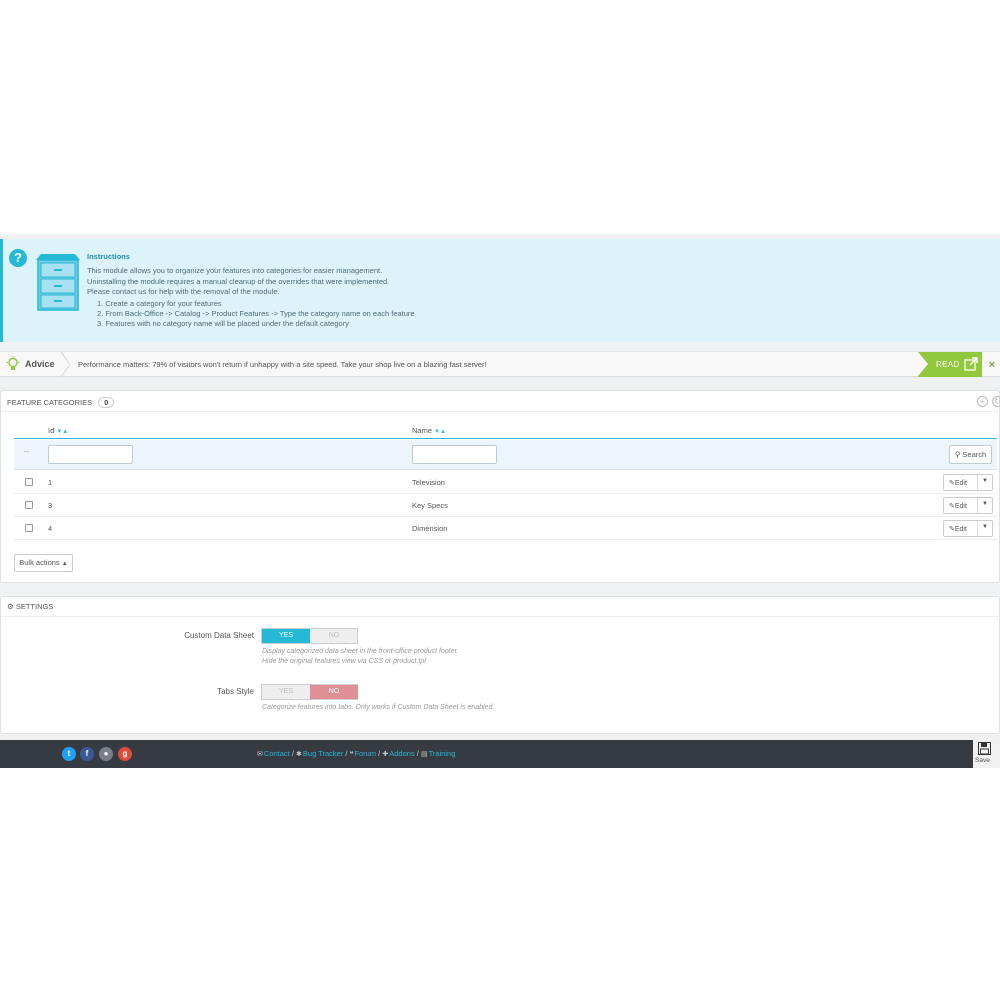 This screenshot has height=1000, width=1000. What do you see at coordinates (39, 562) in the screenshot?
I see `bulk-actions-label: Bulk actions` at bounding box center [39, 562].